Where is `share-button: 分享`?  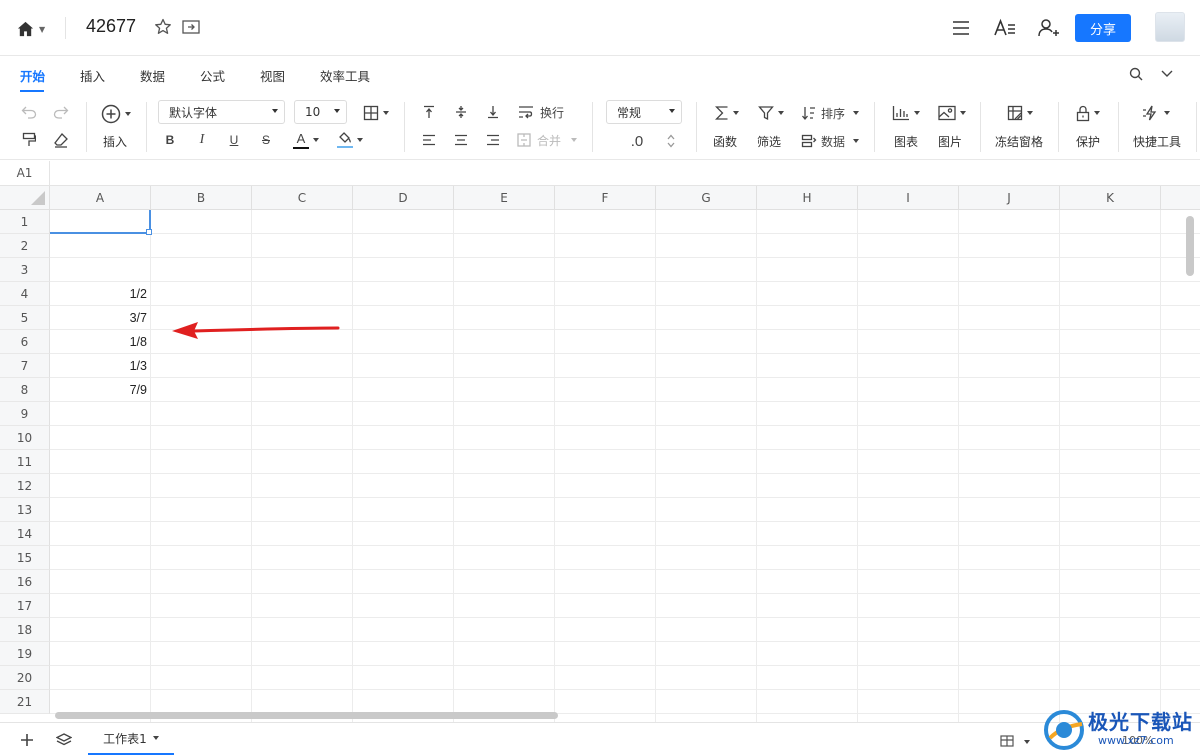 share-button: 分享 is located at coordinates (1103, 28).